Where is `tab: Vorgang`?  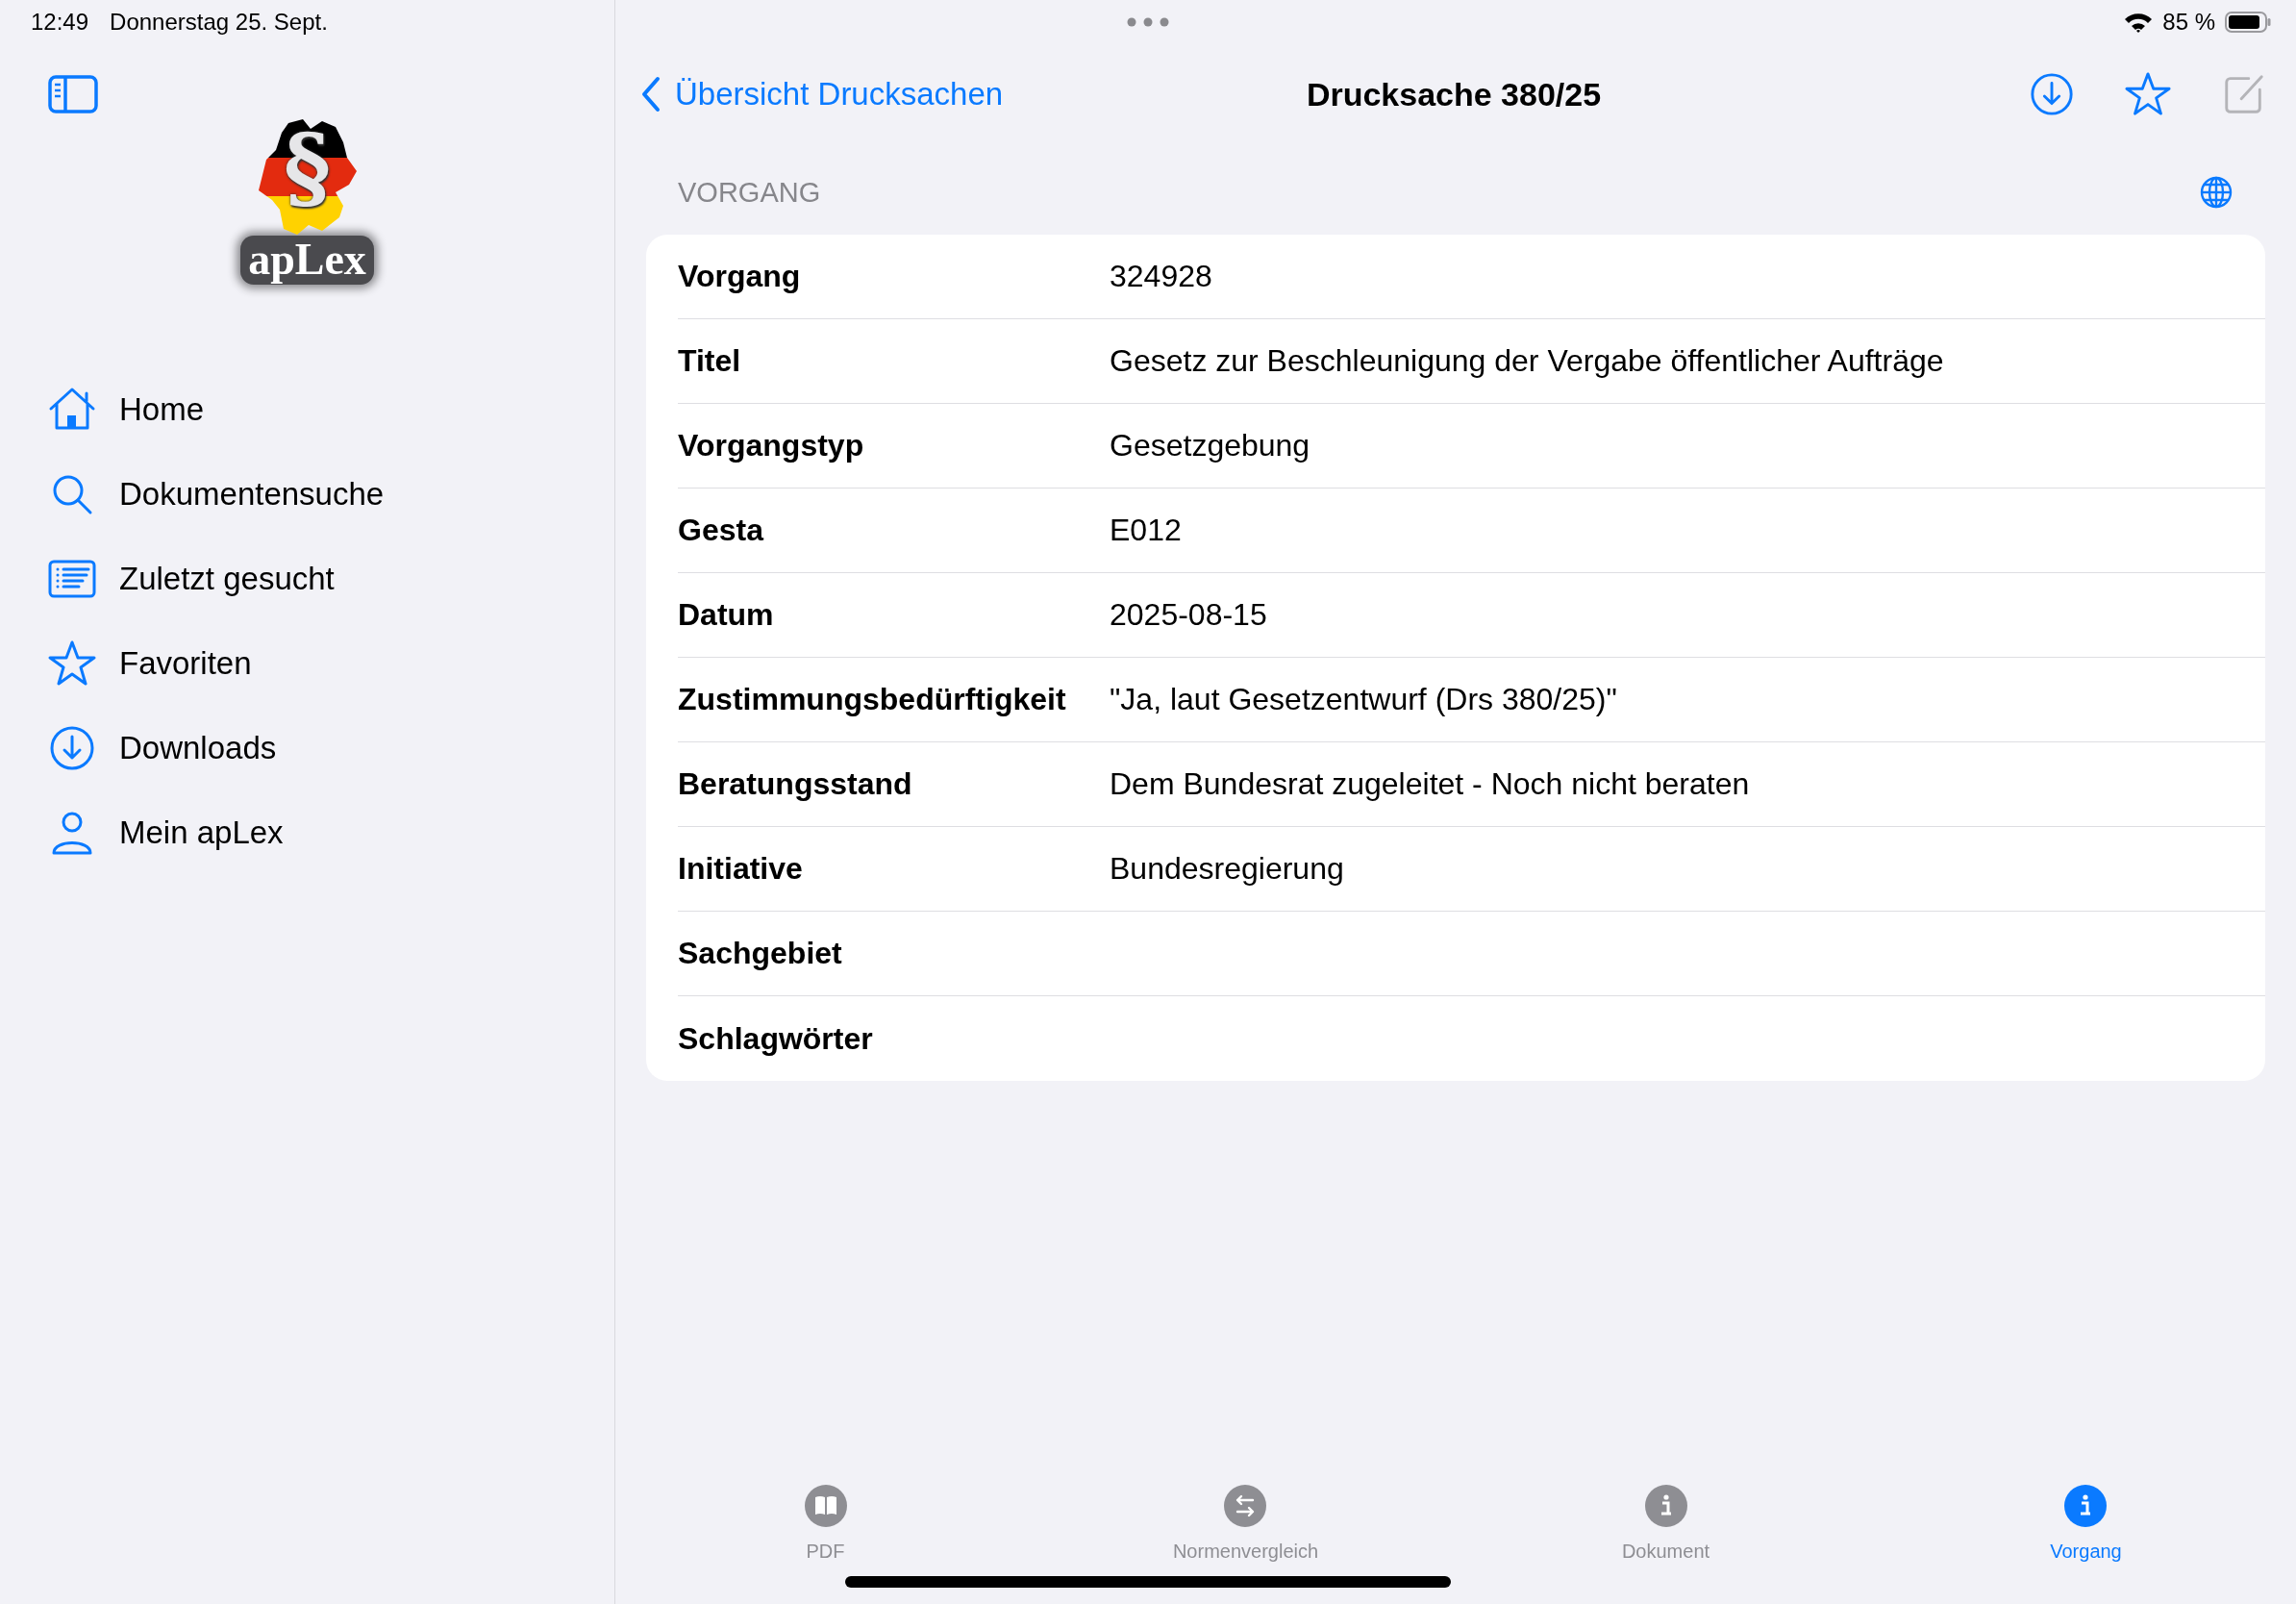 tab: Vorgang is located at coordinates (2086, 1524).